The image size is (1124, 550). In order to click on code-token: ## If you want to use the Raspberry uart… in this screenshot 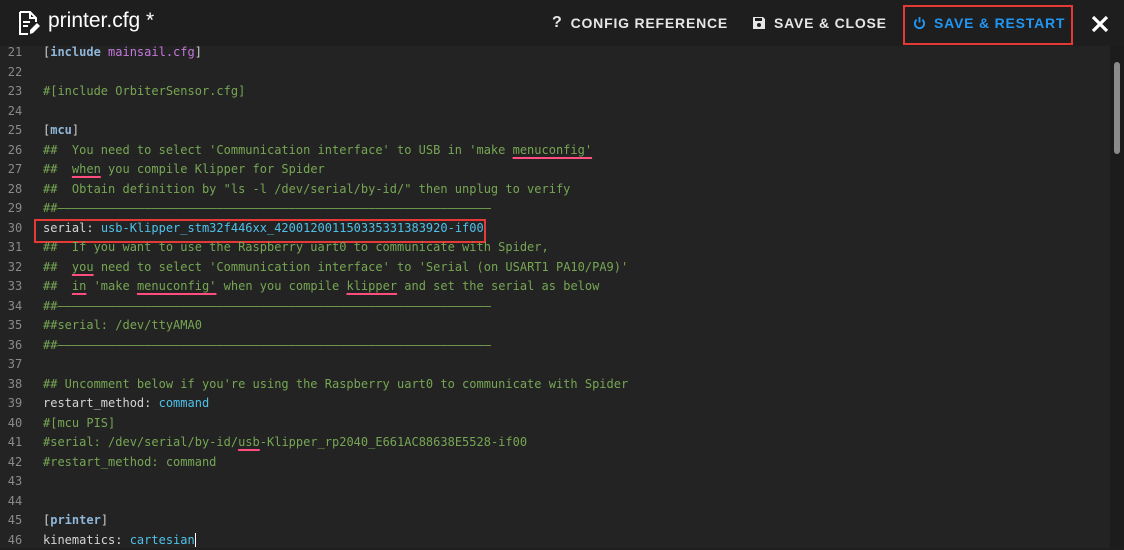, I will do `click(296, 247)`.